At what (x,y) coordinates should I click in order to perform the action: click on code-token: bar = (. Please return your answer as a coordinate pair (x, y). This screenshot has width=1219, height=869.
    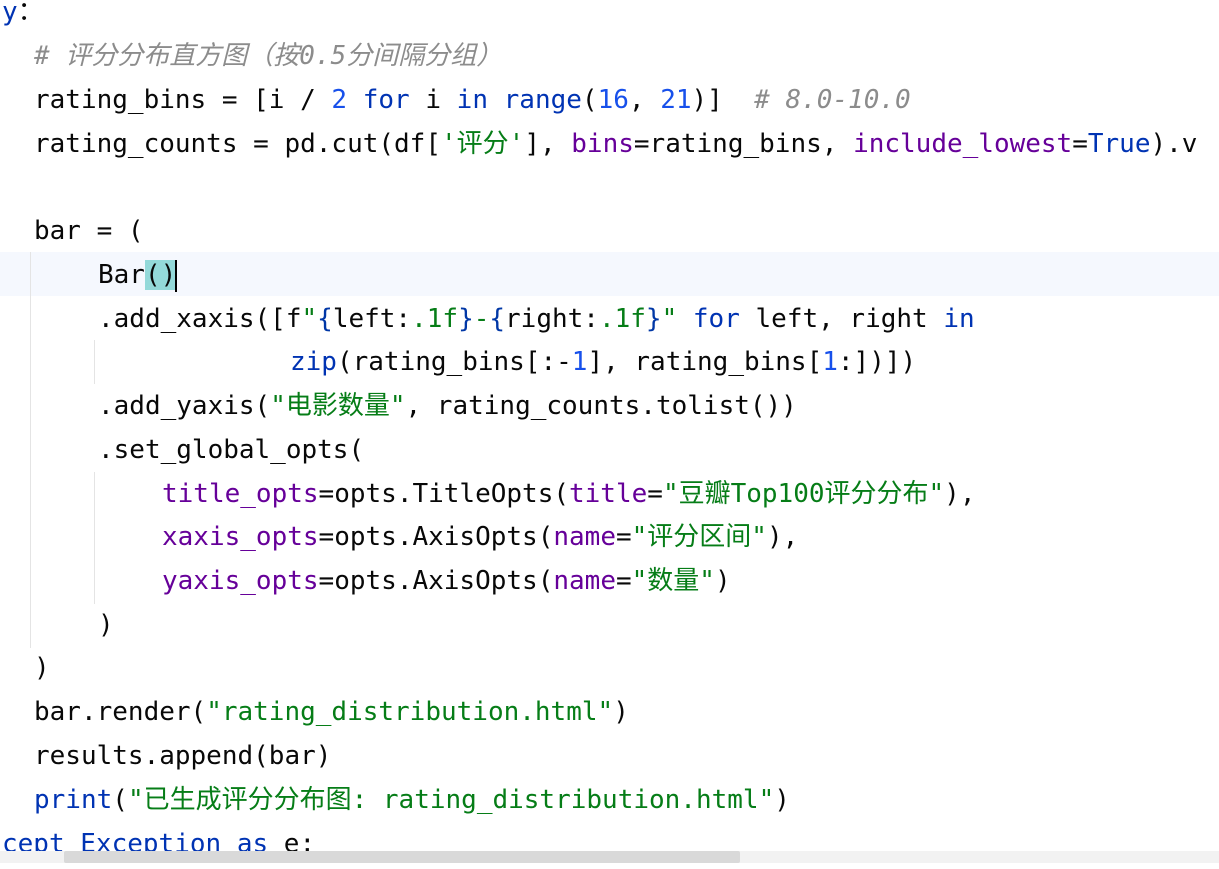
    Looking at the image, I should click on (89, 231).